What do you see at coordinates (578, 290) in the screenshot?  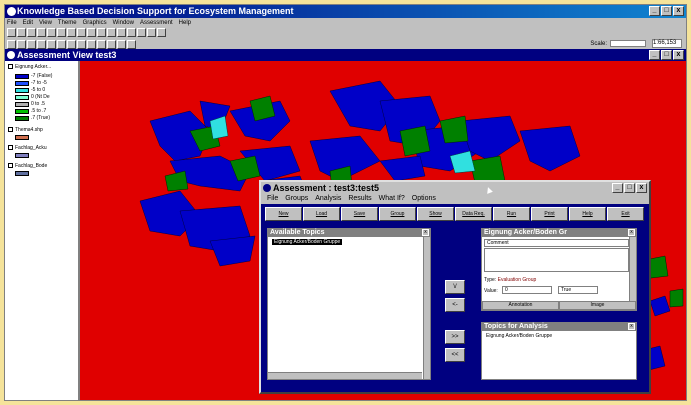 I see `value-select: True` at bounding box center [578, 290].